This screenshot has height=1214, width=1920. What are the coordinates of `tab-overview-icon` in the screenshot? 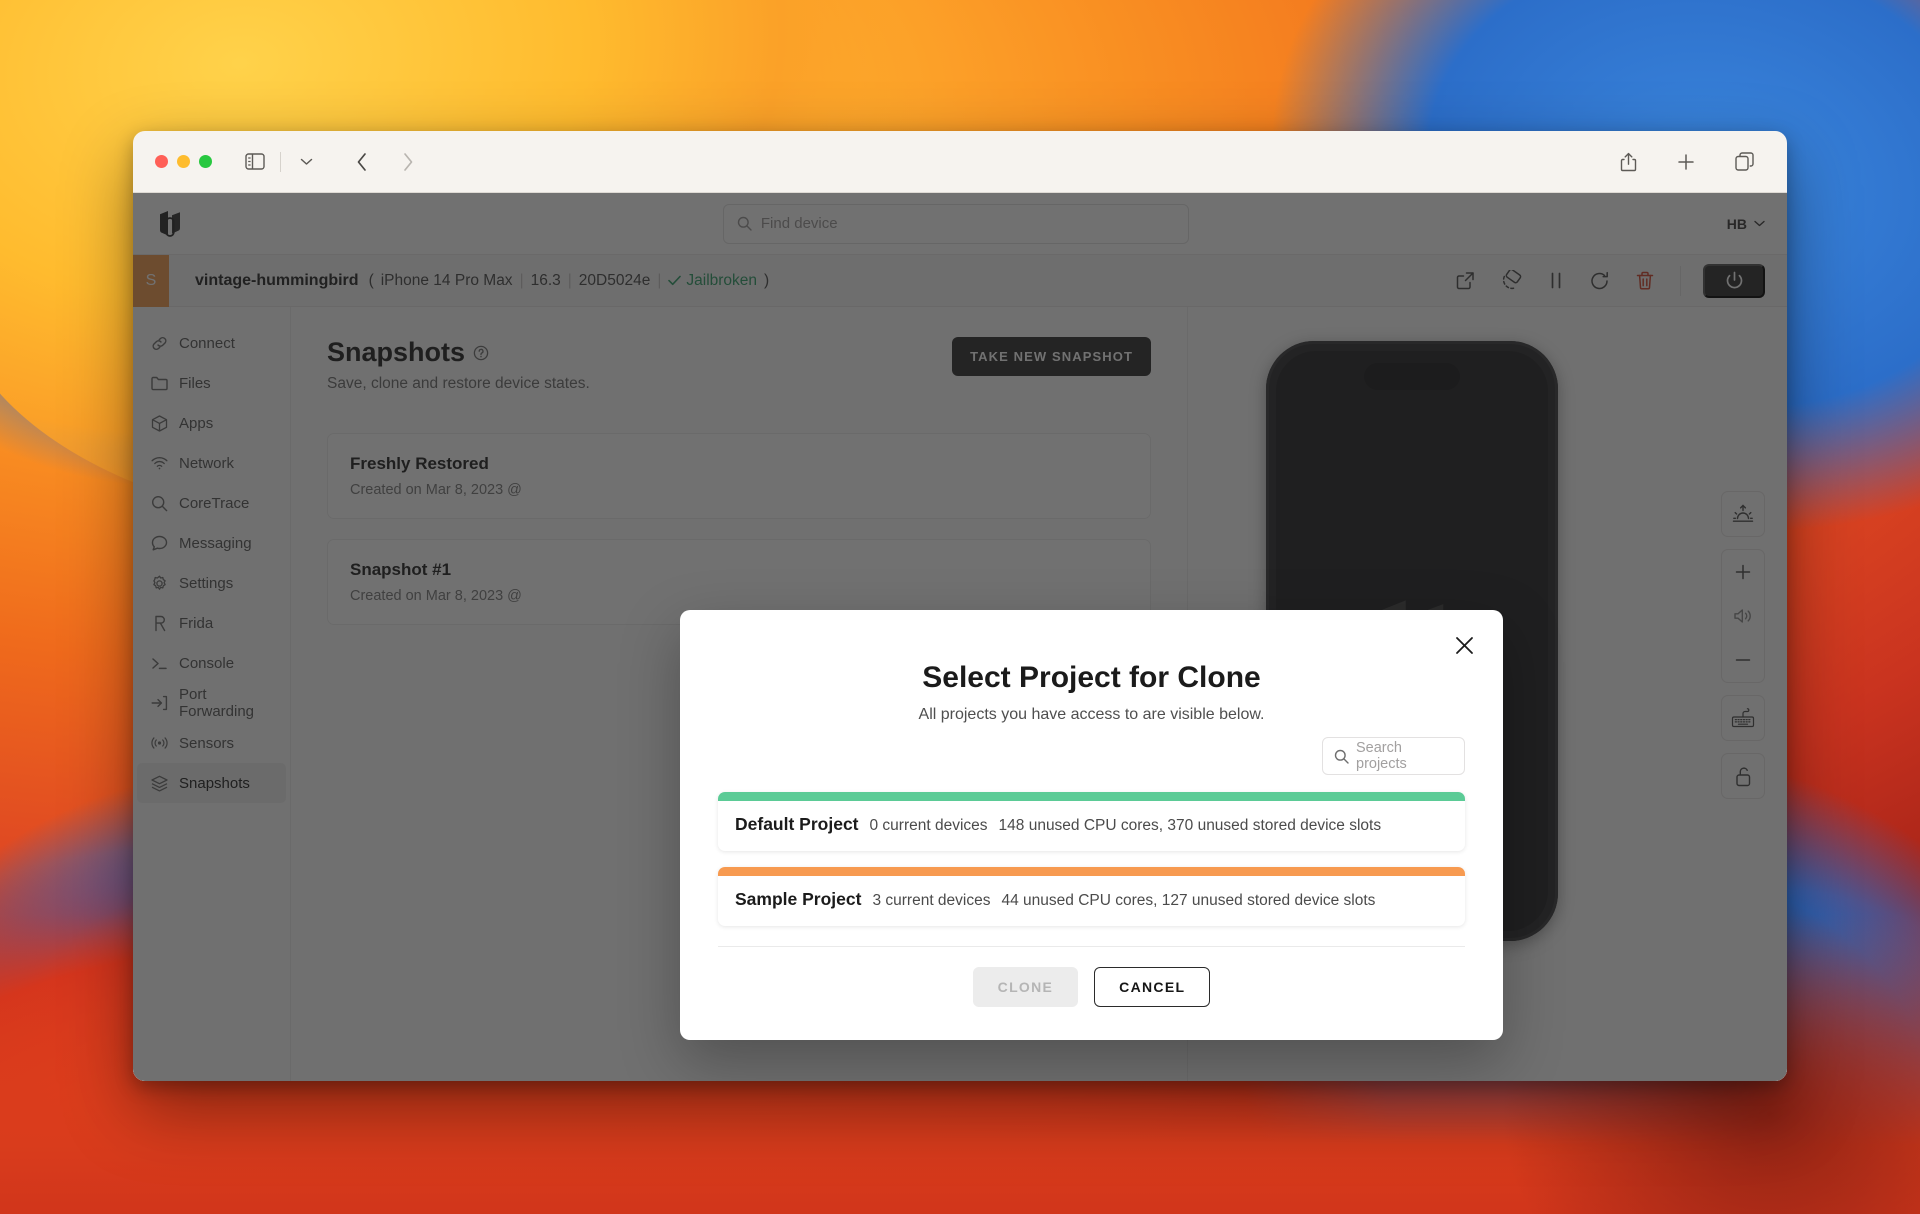 It's located at (1744, 162).